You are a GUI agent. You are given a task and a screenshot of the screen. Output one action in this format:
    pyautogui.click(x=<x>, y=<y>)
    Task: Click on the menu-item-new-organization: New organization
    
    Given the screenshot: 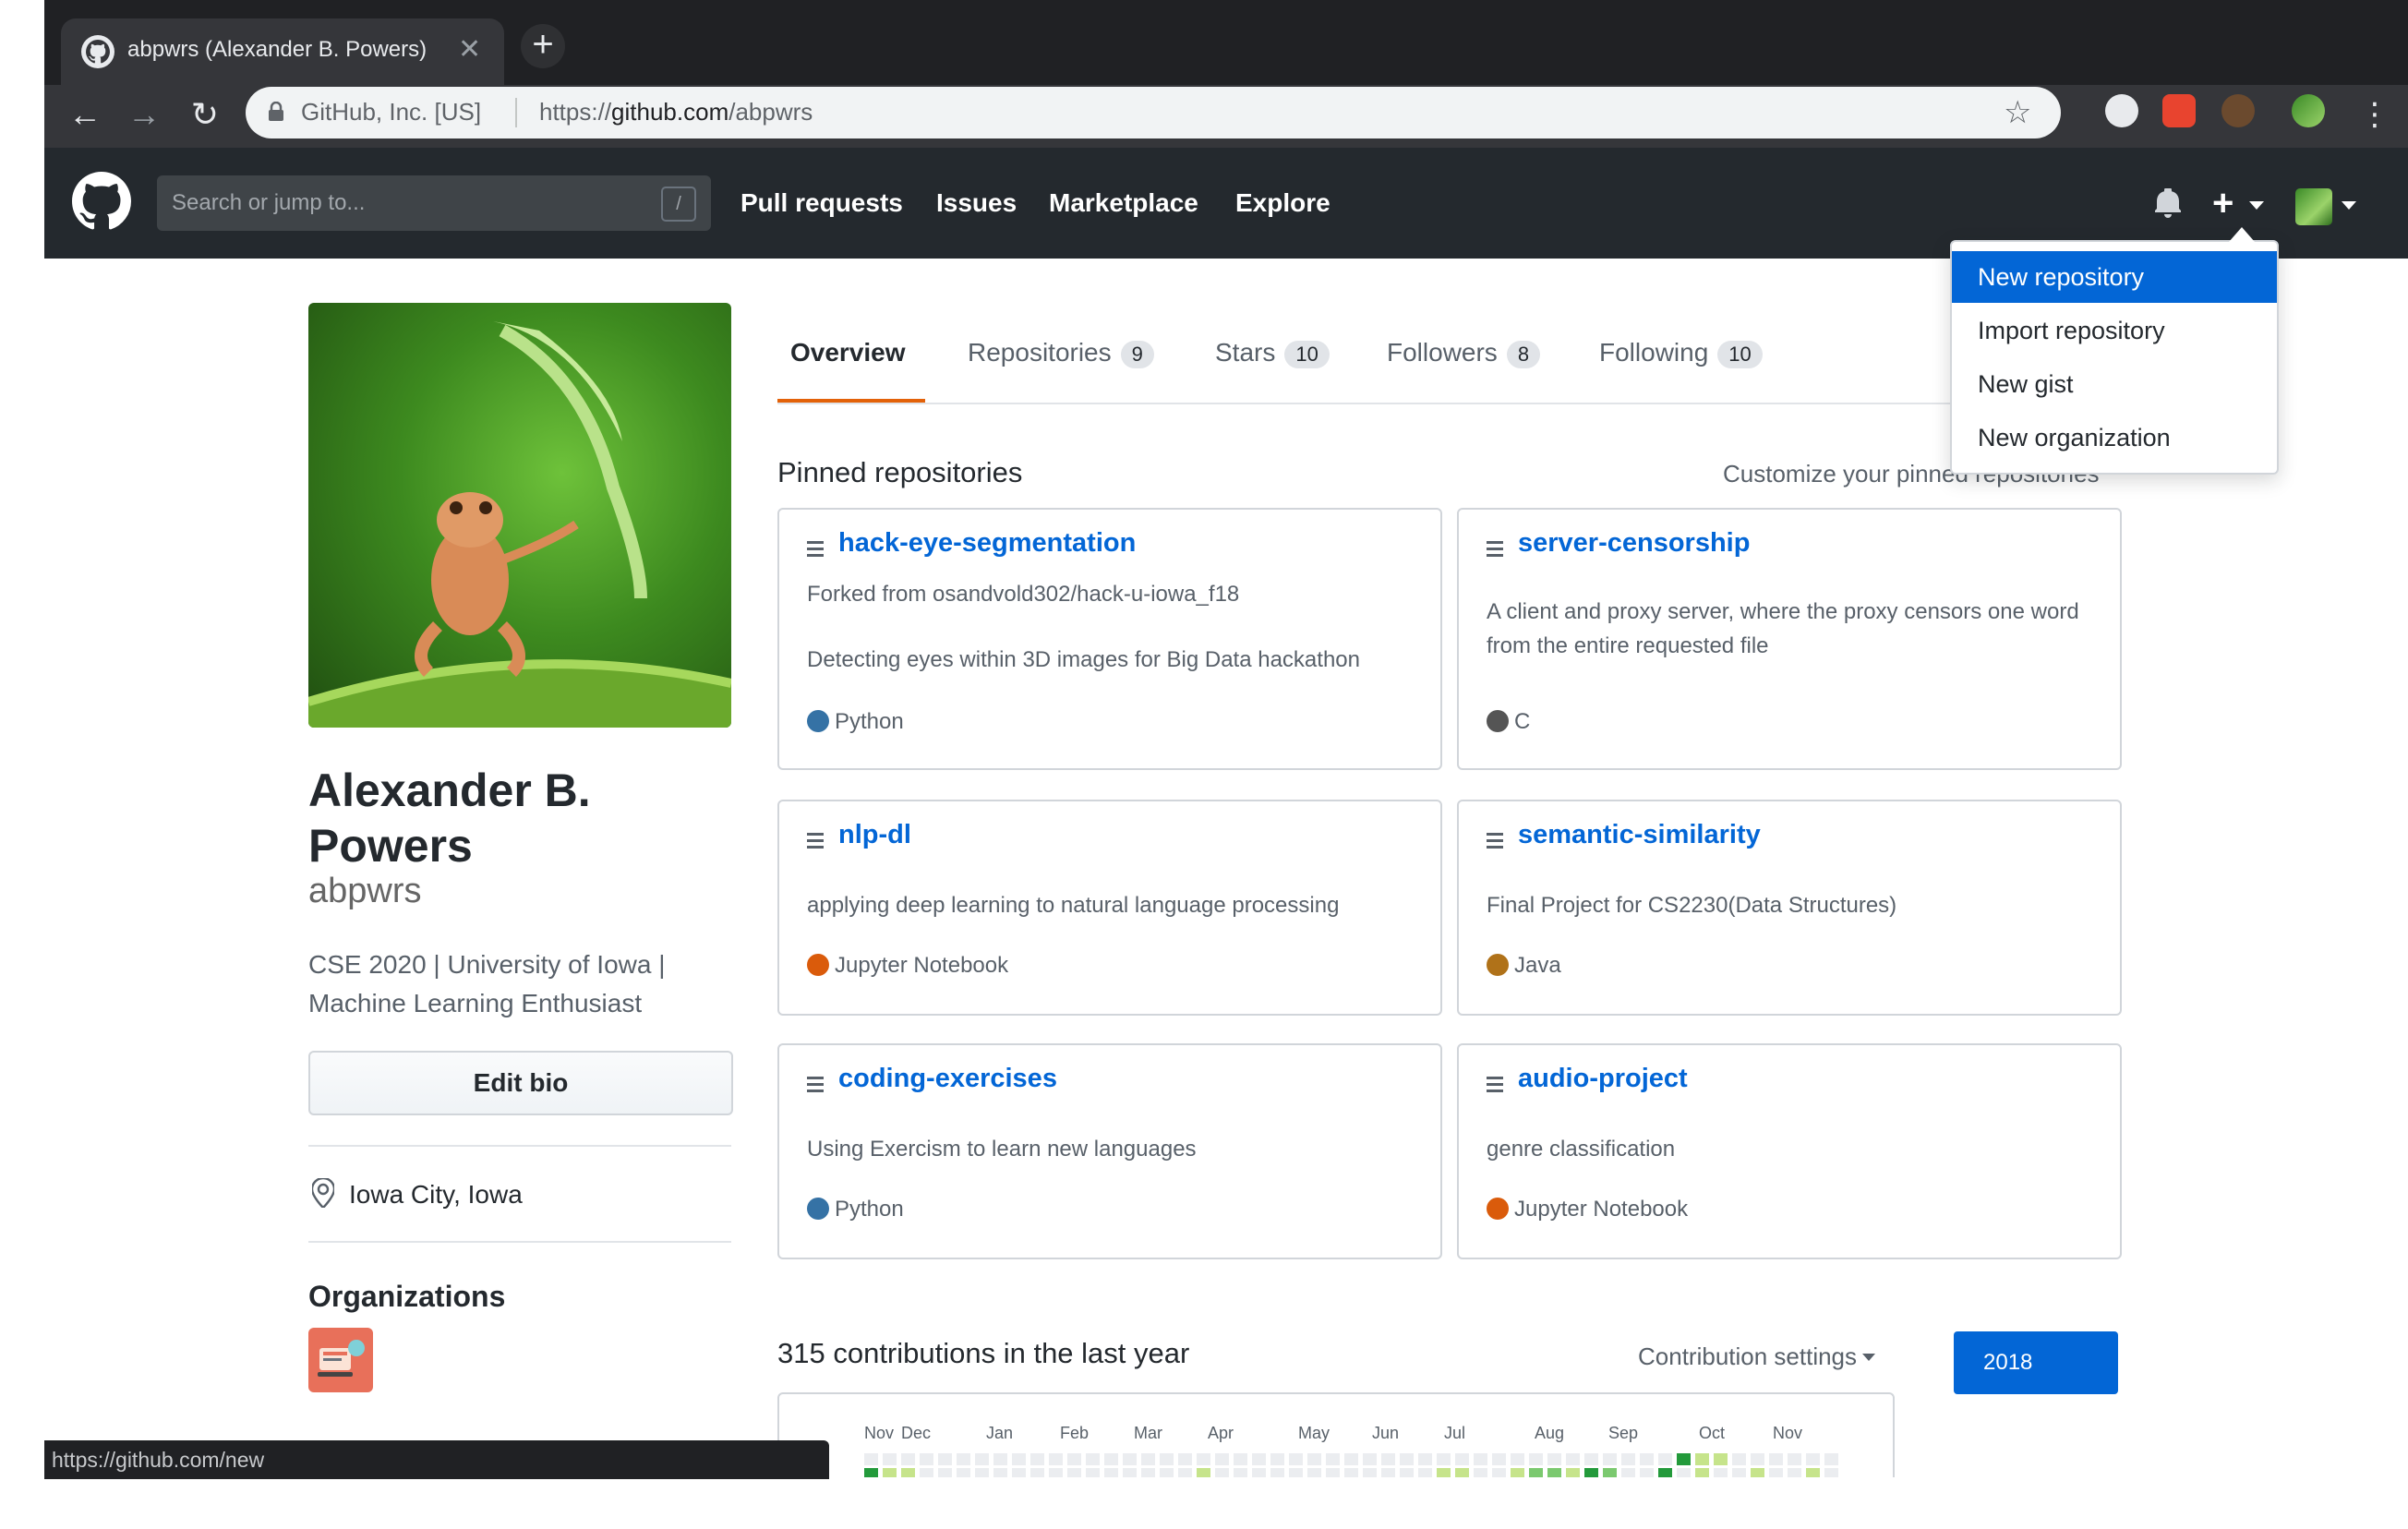 What is the action you would take?
    pyautogui.click(x=2114, y=438)
    